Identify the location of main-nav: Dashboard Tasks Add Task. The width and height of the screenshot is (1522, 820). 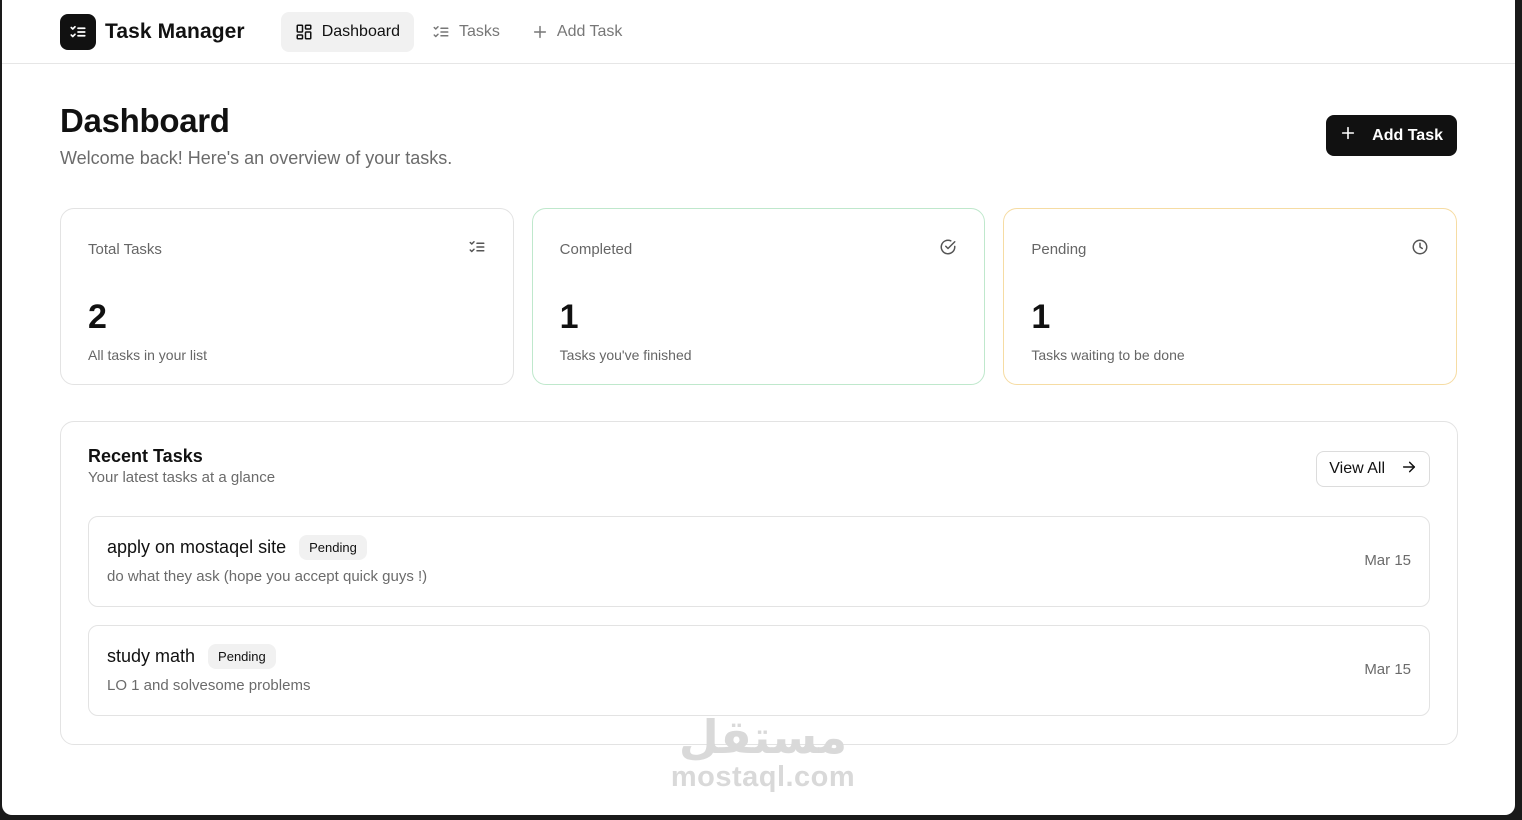
(458, 31).